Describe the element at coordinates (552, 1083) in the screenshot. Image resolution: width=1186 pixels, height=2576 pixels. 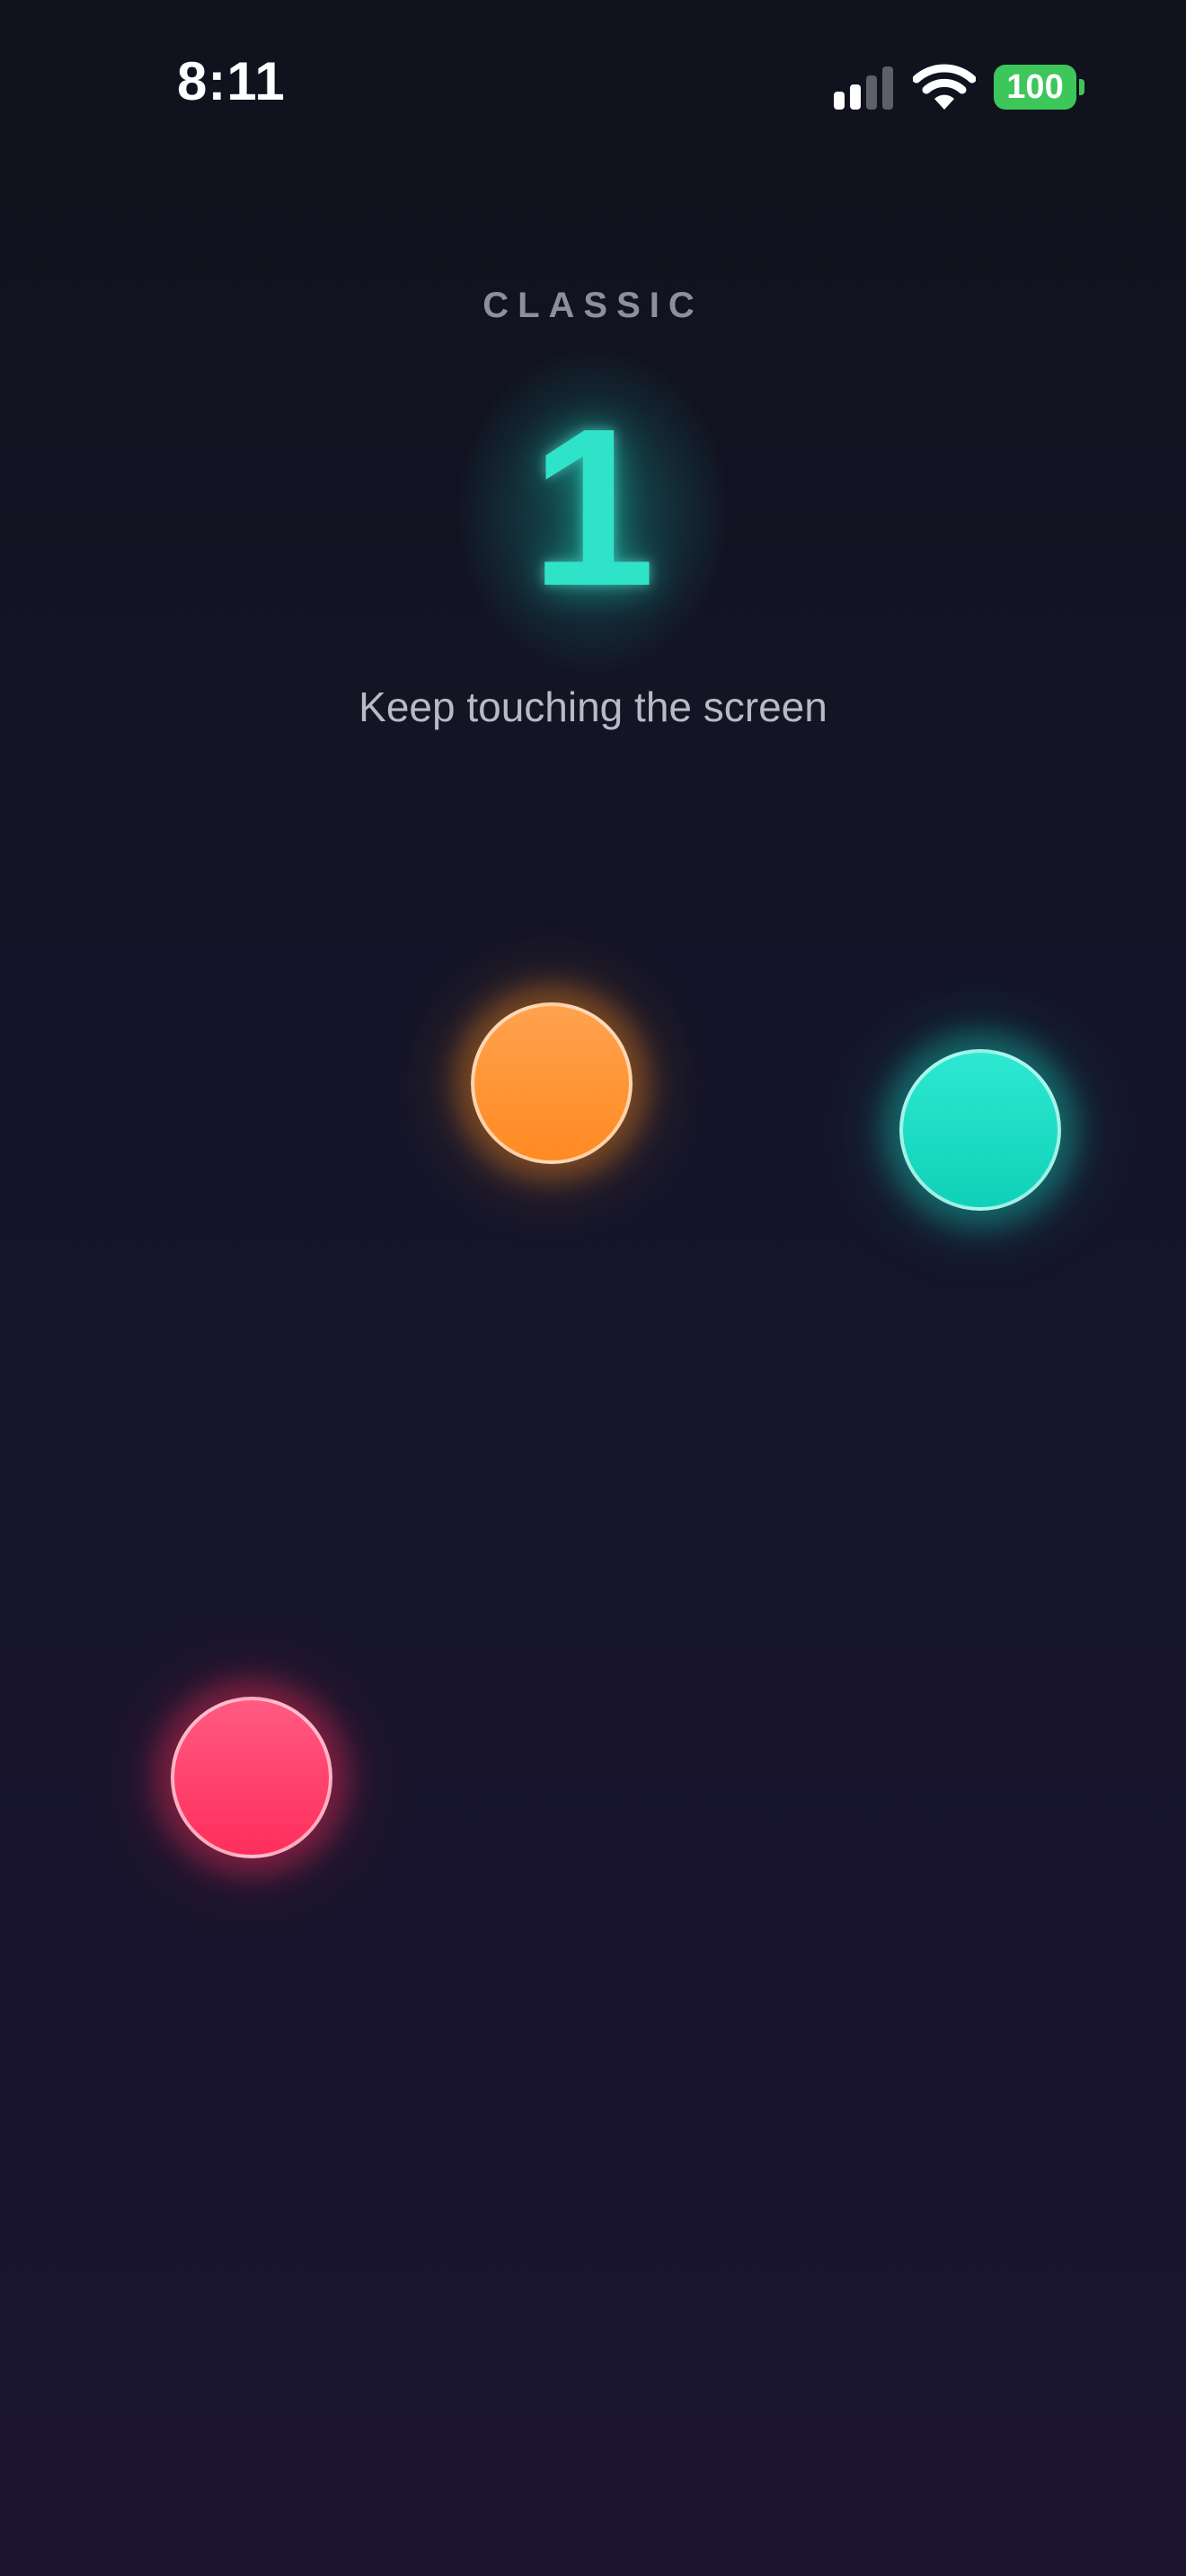
I see `touch-circle-orange` at that location.